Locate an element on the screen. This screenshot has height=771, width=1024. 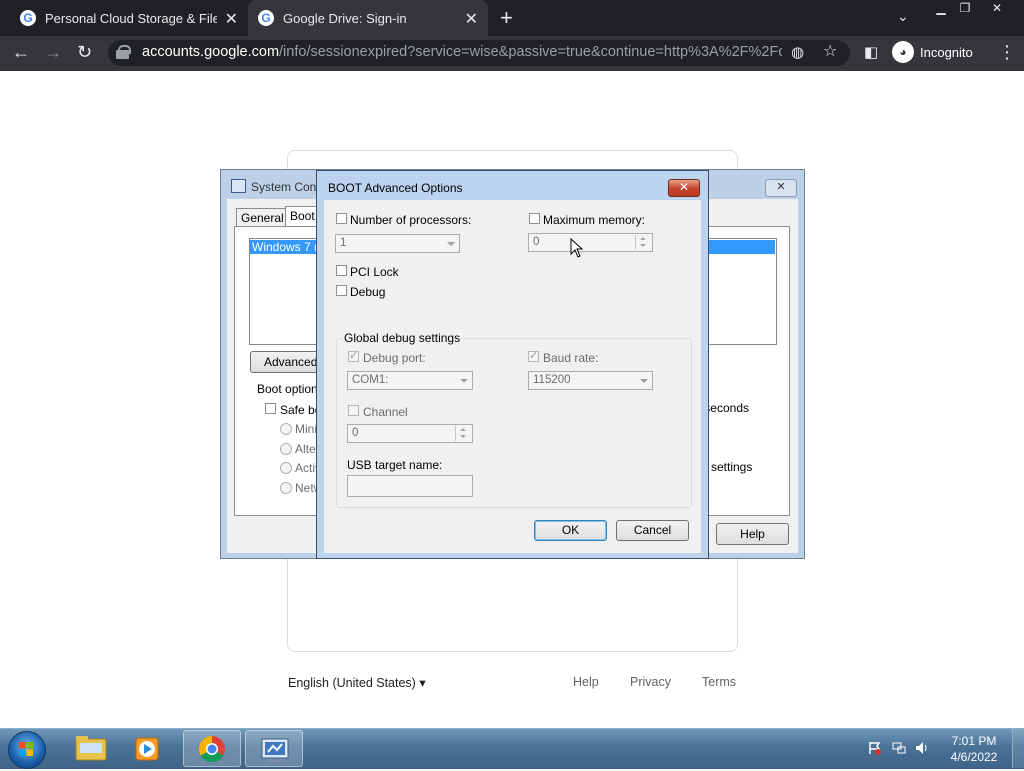
footer-terms-link: Terms is located at coordinates (719, 682).